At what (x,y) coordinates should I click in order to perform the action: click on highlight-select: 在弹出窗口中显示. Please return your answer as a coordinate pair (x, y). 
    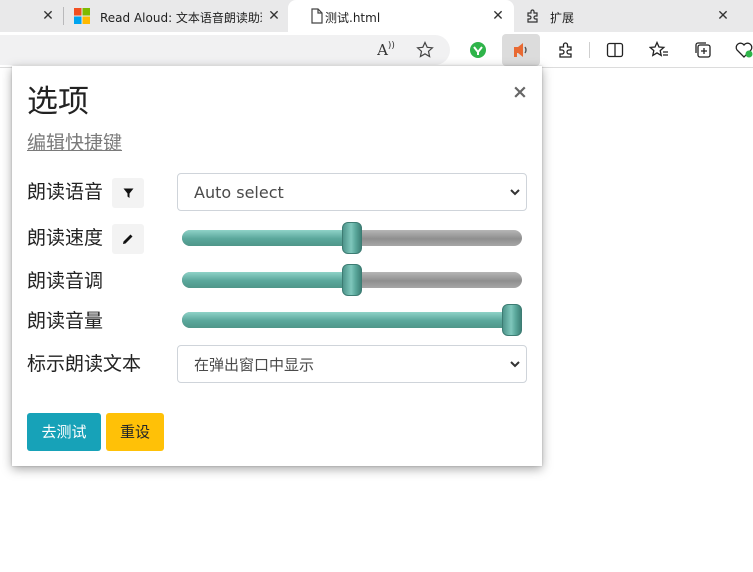
    Looking at the image, I should click on (352, 364).